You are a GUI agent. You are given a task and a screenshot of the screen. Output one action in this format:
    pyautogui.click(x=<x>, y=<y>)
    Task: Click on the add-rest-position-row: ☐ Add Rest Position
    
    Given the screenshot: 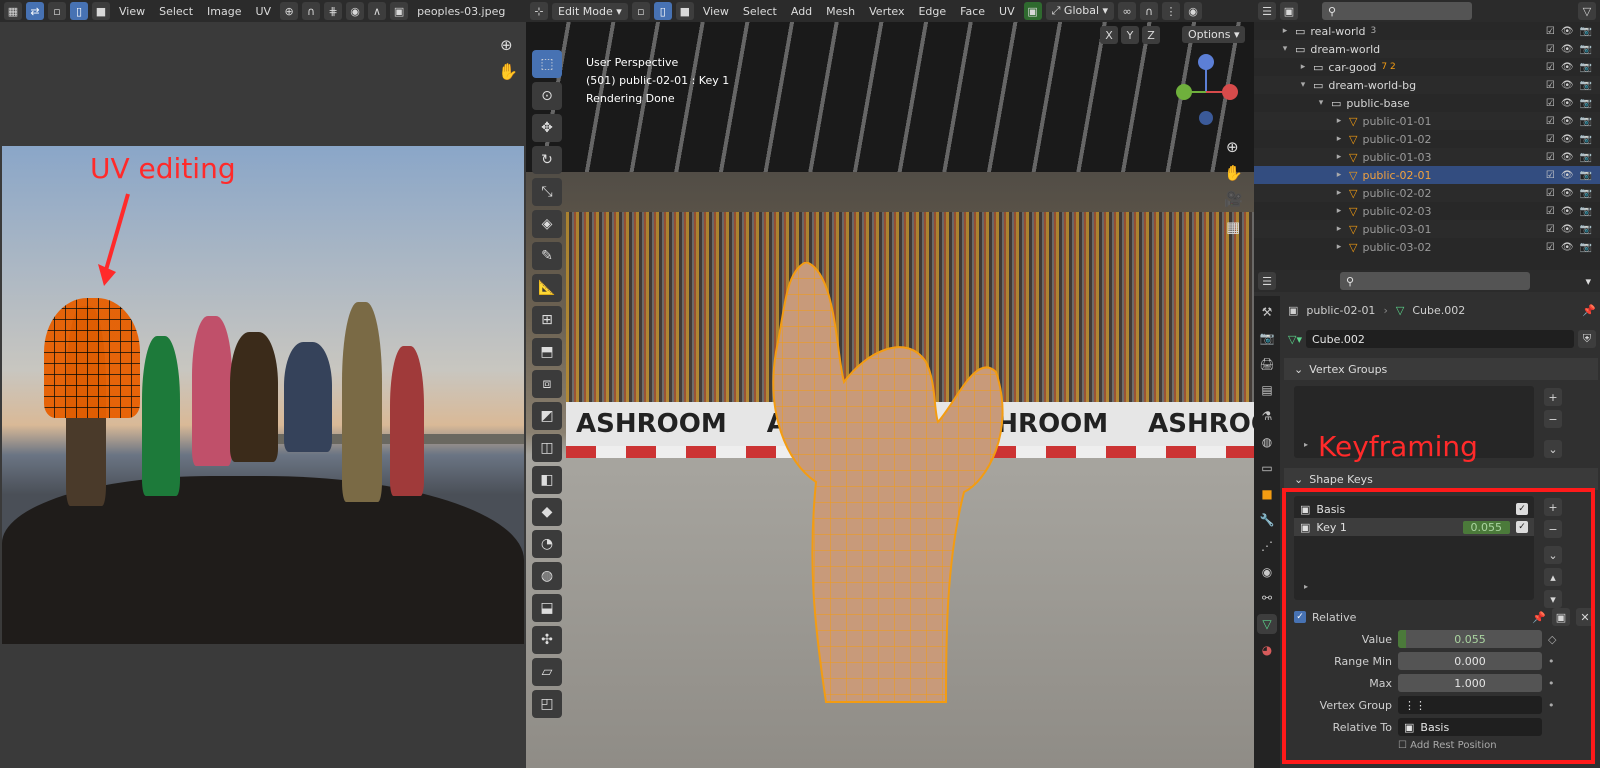 What is the action you would take?
    pyautogui.click(x=1470, y=745)
    